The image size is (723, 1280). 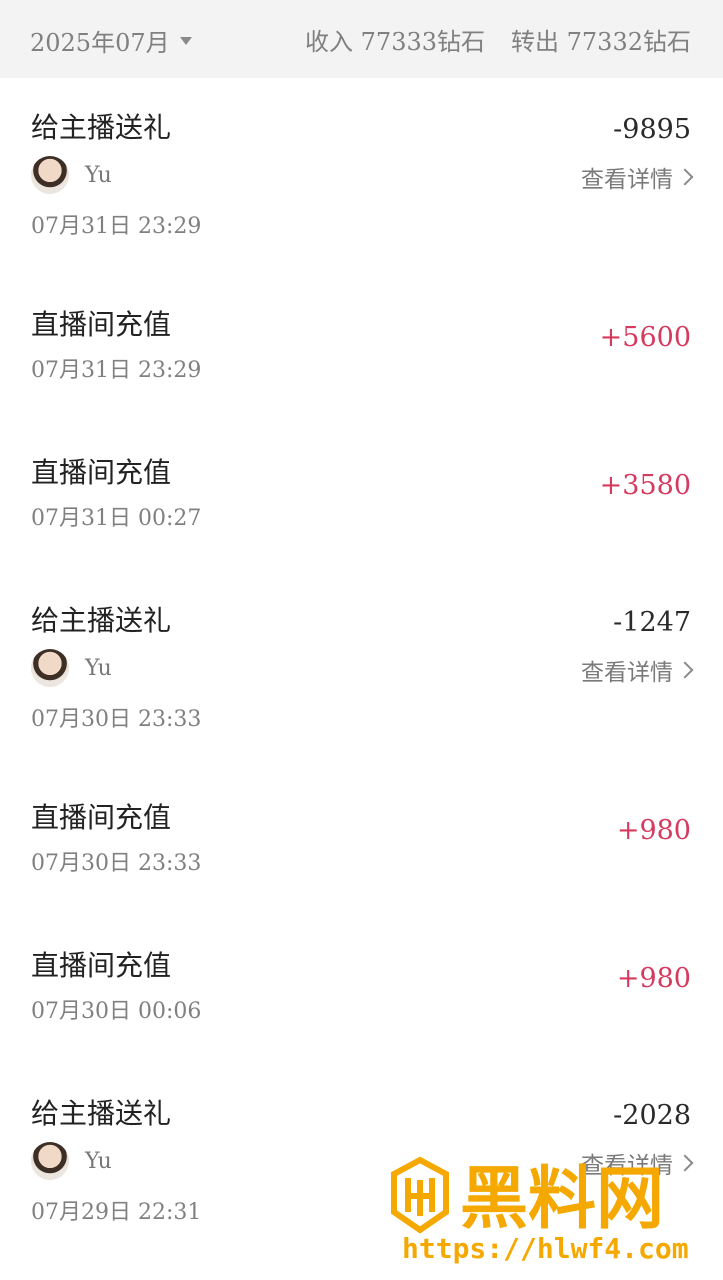 I want to click on outgo-total: 转出 77332钻石, so click(x=601, y=42).